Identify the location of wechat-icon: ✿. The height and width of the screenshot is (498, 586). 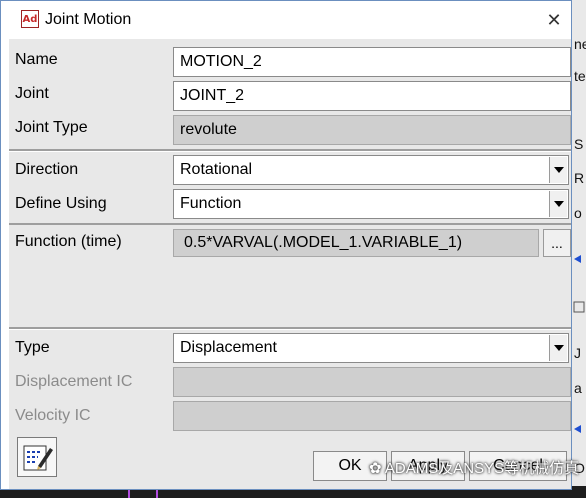
(375, 468).